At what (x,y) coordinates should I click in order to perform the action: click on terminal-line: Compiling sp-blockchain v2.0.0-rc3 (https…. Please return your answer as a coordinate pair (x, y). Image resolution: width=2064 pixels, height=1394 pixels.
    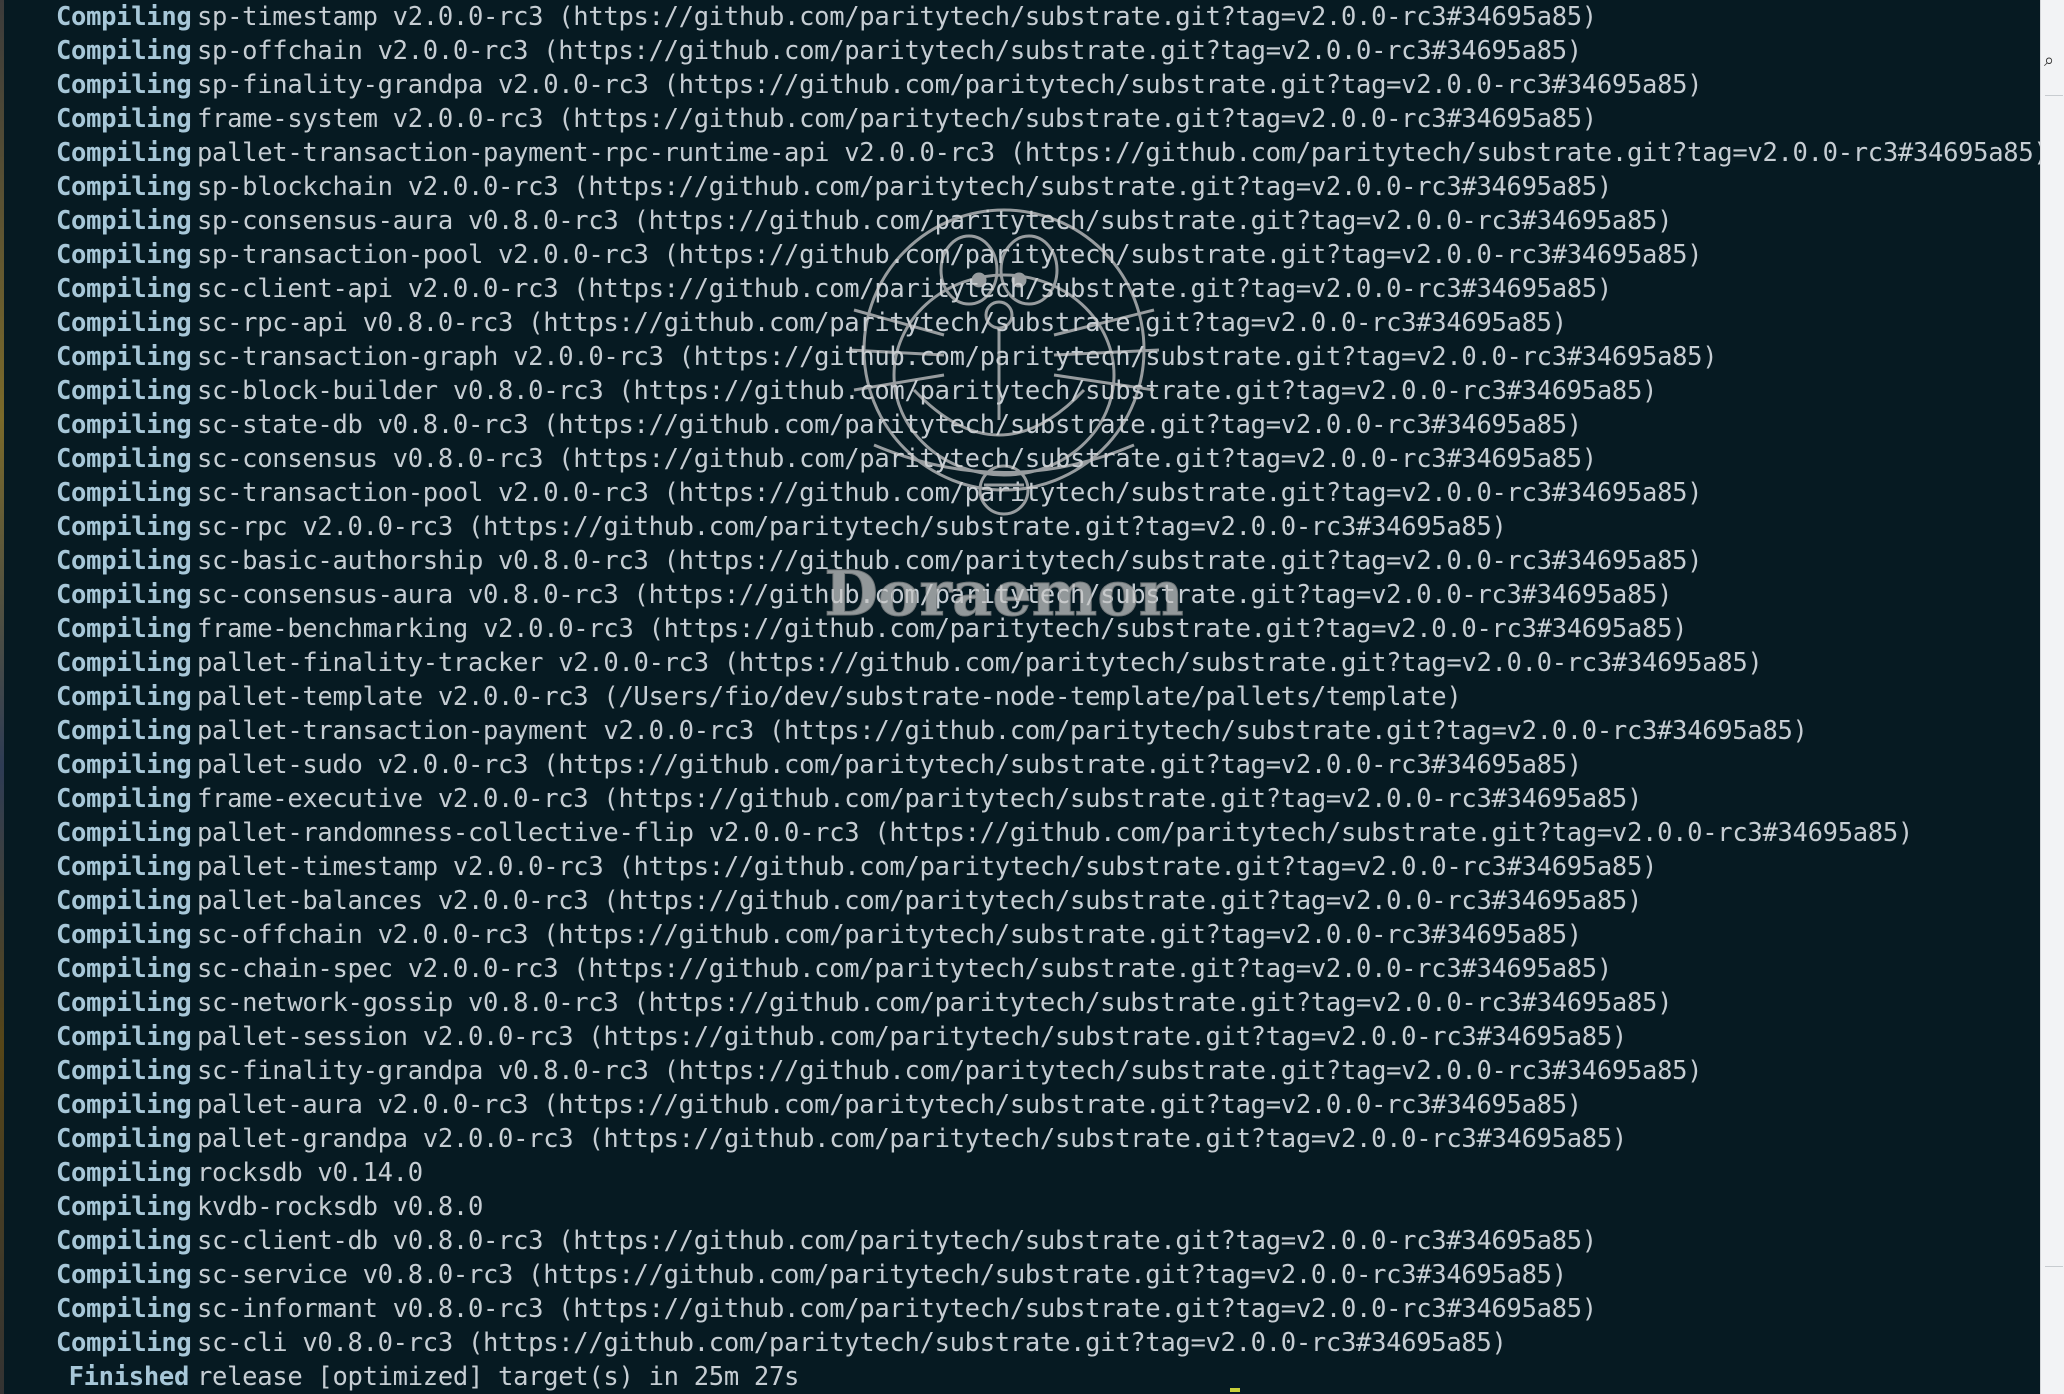
    Looking at the image, I should click on (1022, 187).